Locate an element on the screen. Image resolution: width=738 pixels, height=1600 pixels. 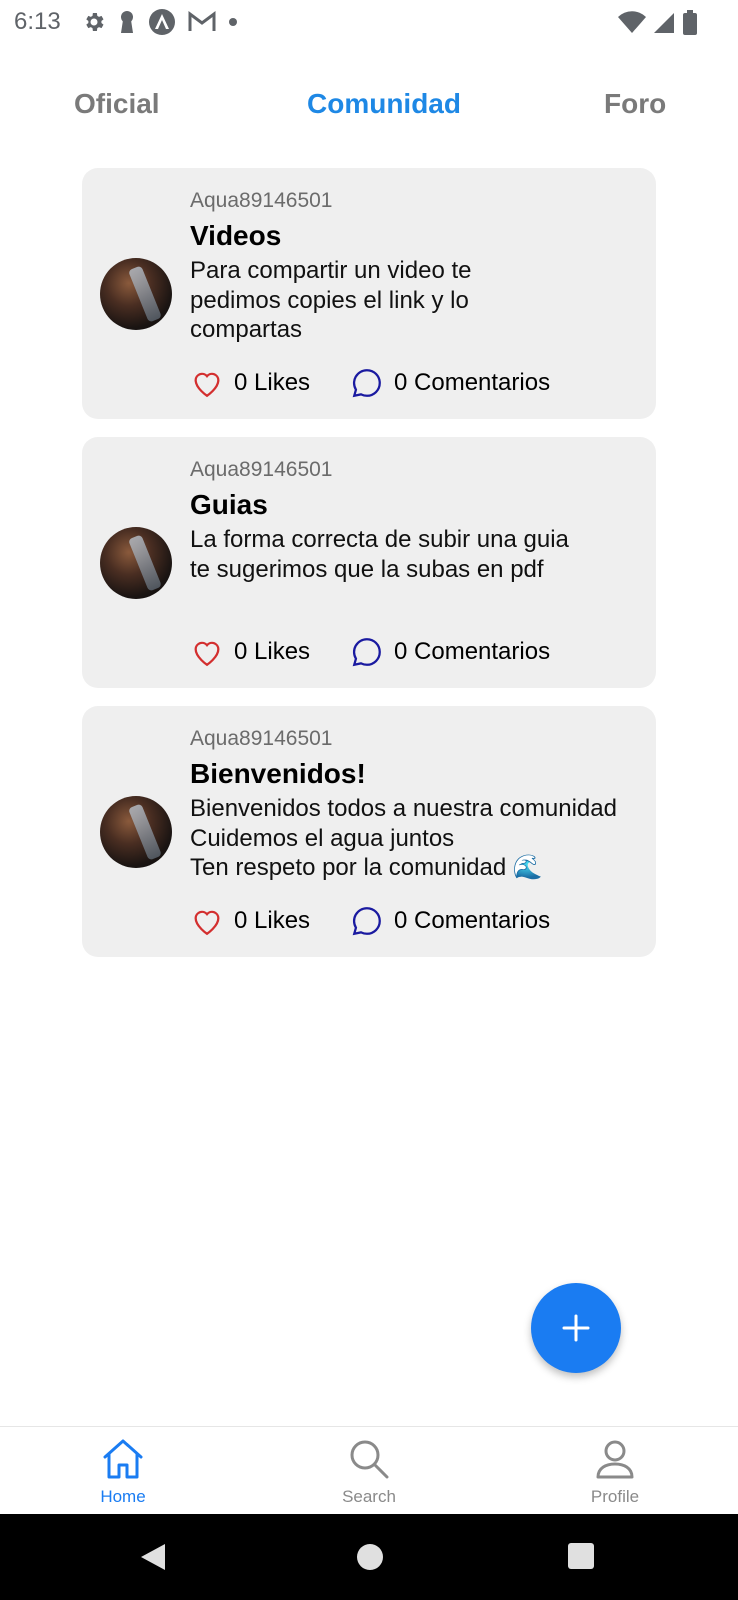
plus-icon is located at coordinates (576, 1328).